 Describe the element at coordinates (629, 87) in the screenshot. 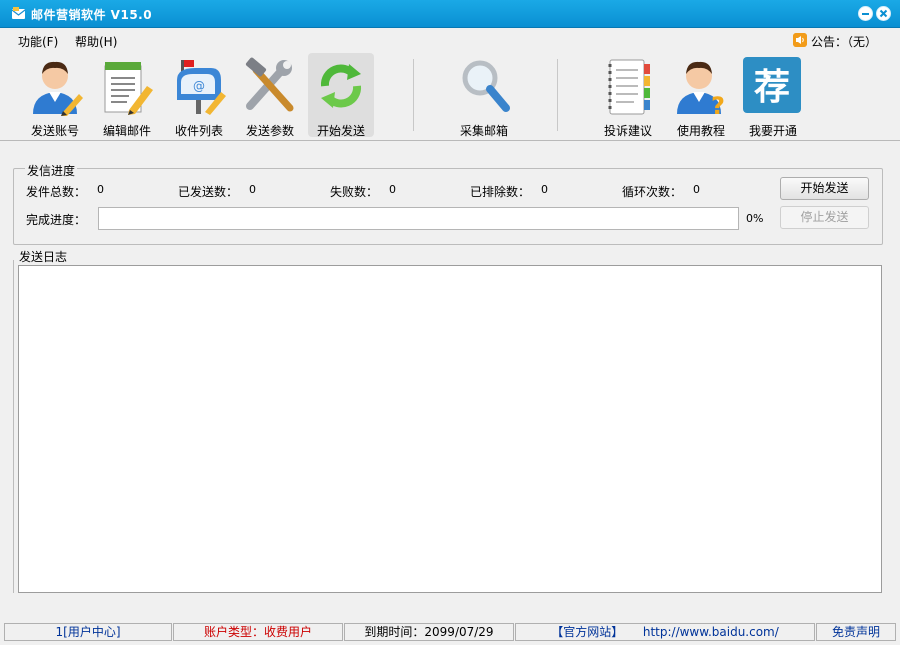

I see `notebook-icon` at that location.